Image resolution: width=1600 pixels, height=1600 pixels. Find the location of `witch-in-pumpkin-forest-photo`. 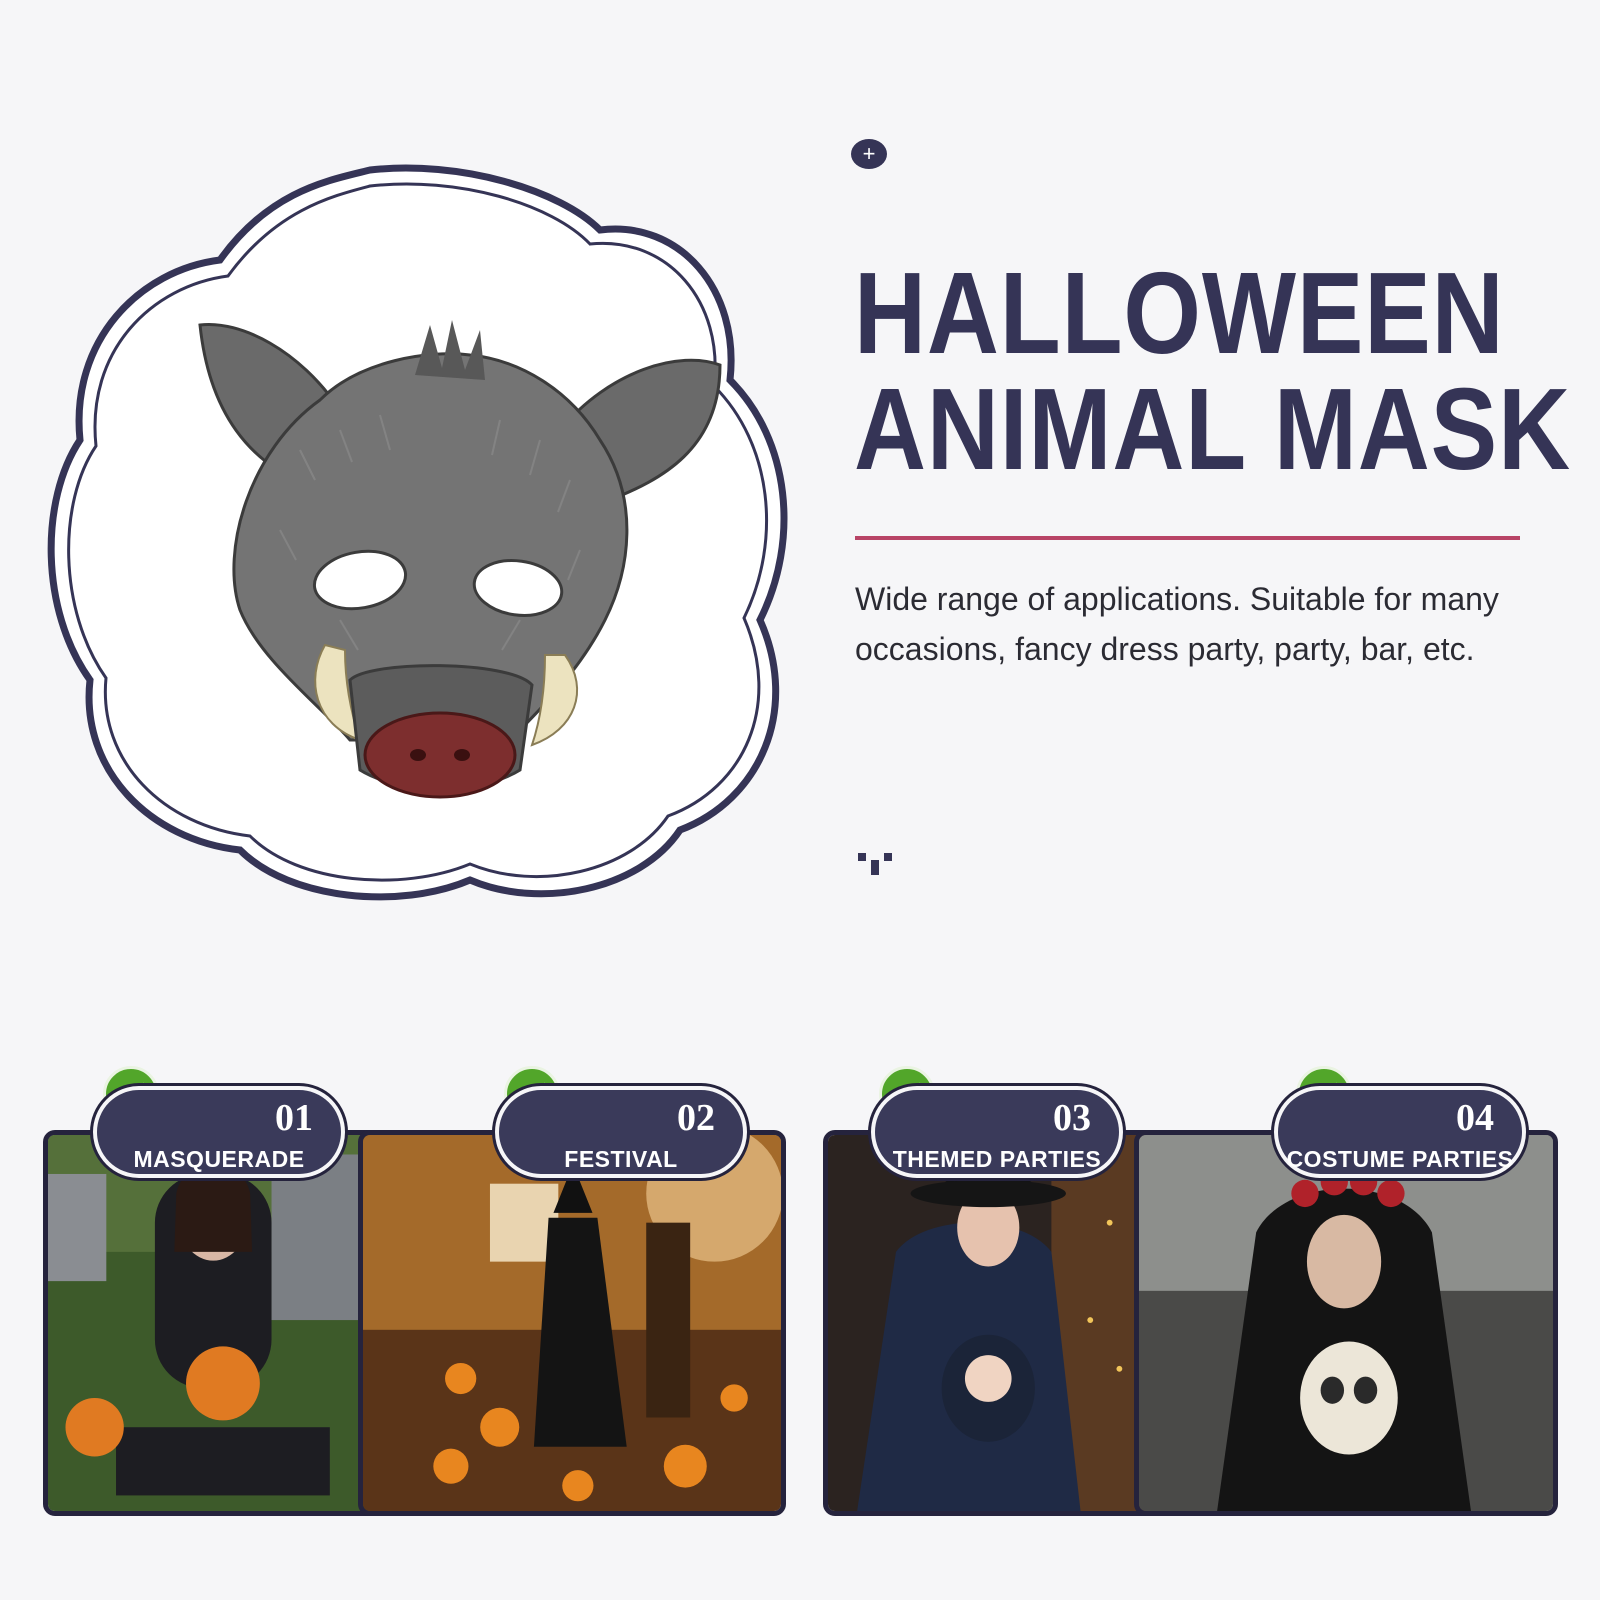

witch-in-pumpkin-forest-photo is located at coordinates (572, 1323).